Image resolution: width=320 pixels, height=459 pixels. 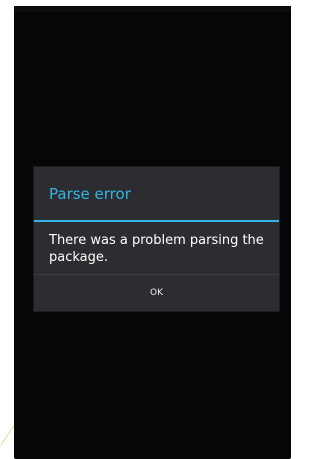 What do you see at coordinates (156, 249) in the screenshot?
I see `dialog-message: There was a problem parsing the package.` at bounding box center [156, 249].